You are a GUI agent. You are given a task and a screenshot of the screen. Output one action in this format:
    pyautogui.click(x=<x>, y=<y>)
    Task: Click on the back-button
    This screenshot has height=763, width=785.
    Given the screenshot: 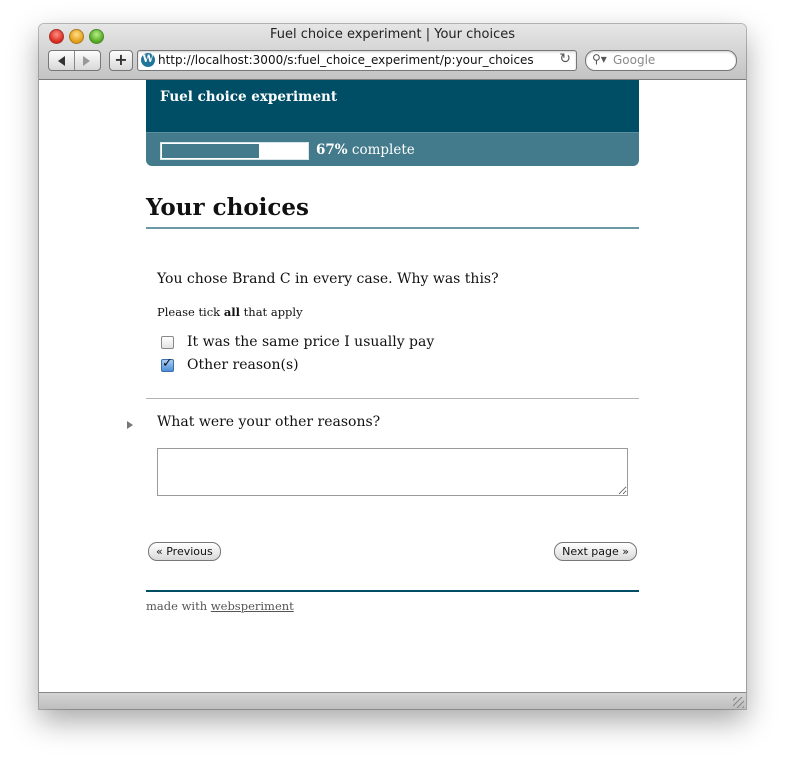 What is the action you would take?
    pyautogui.click(x=61, y=60)
    